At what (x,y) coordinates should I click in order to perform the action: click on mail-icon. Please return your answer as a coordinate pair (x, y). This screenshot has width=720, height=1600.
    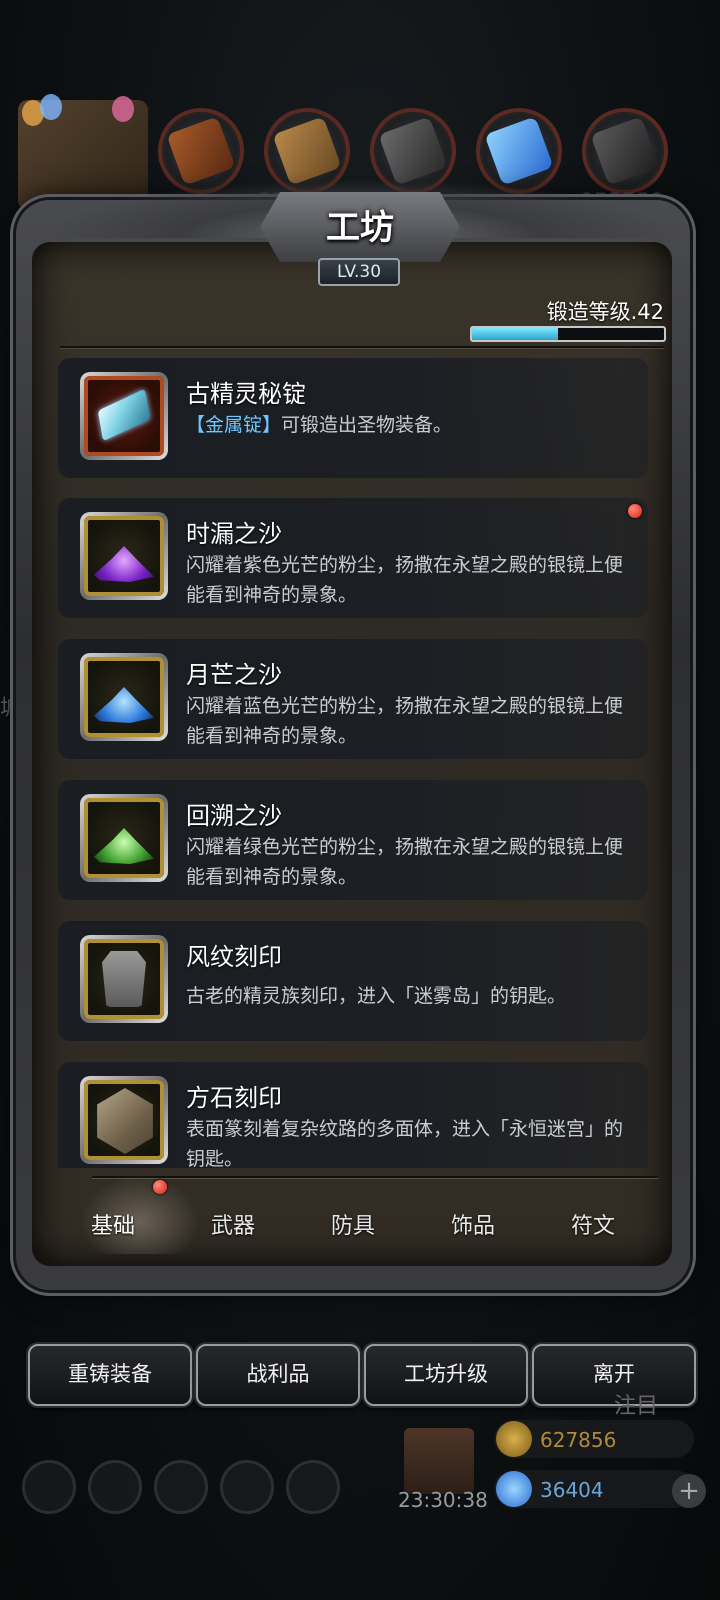
    Looking at the image, I should click on (247, 1487).